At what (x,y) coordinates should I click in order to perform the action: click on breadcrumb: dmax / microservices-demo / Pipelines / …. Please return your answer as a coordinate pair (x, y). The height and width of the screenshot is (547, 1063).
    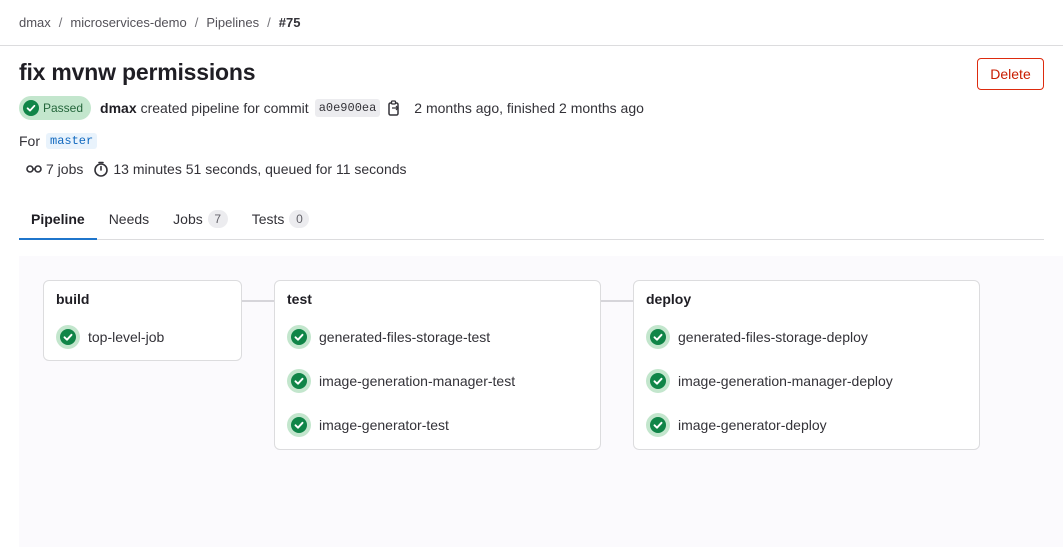
    Looking at the image, I should click on (159, 22).